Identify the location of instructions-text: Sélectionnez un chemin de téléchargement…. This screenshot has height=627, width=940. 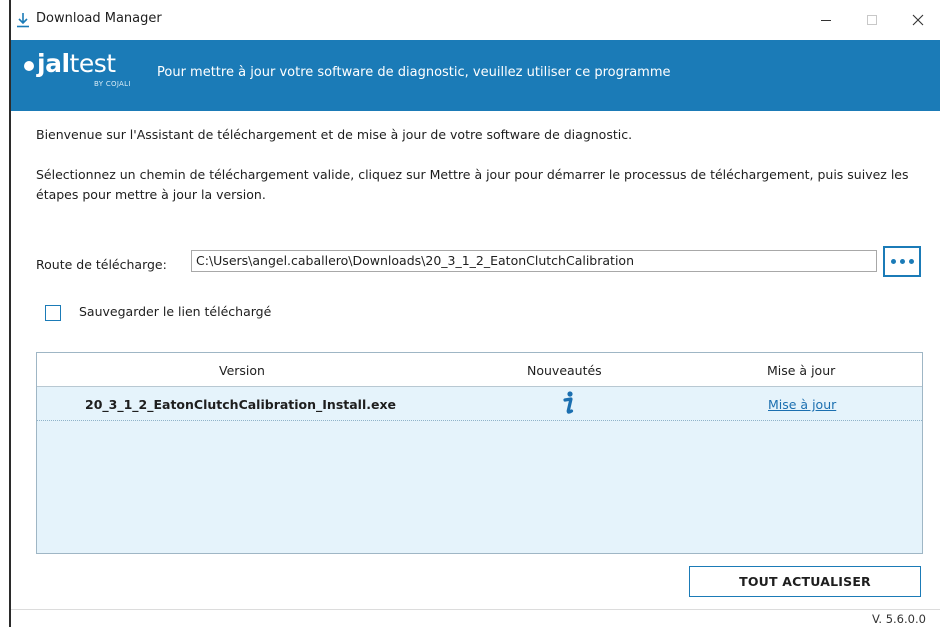
(472, 184).